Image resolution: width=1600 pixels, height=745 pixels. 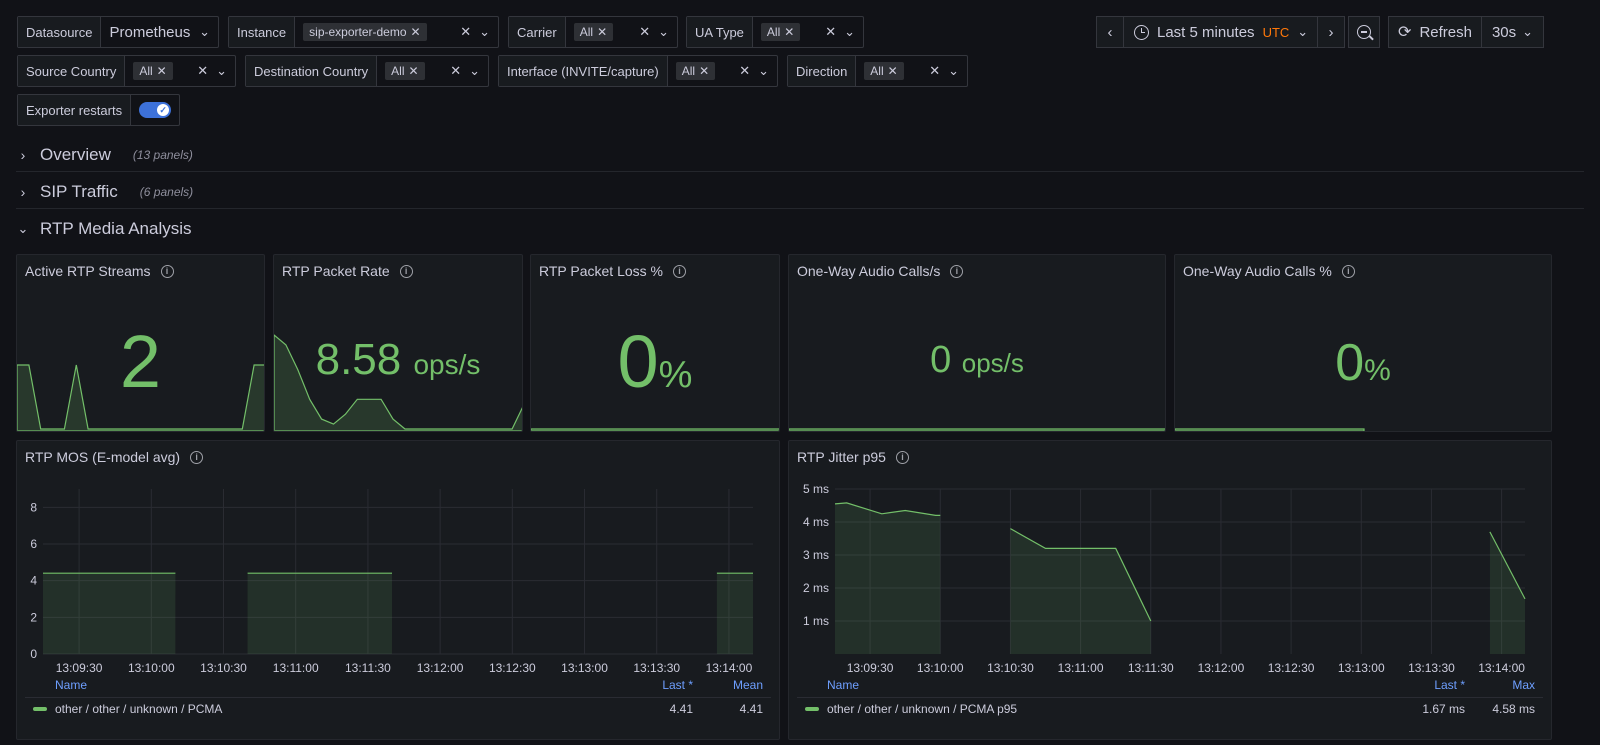 What do you see at coordinates (722, 71) in the screenshot?
I see `interface-select: All ✕ ✕ ⌄` at bounding box center [722, 71].